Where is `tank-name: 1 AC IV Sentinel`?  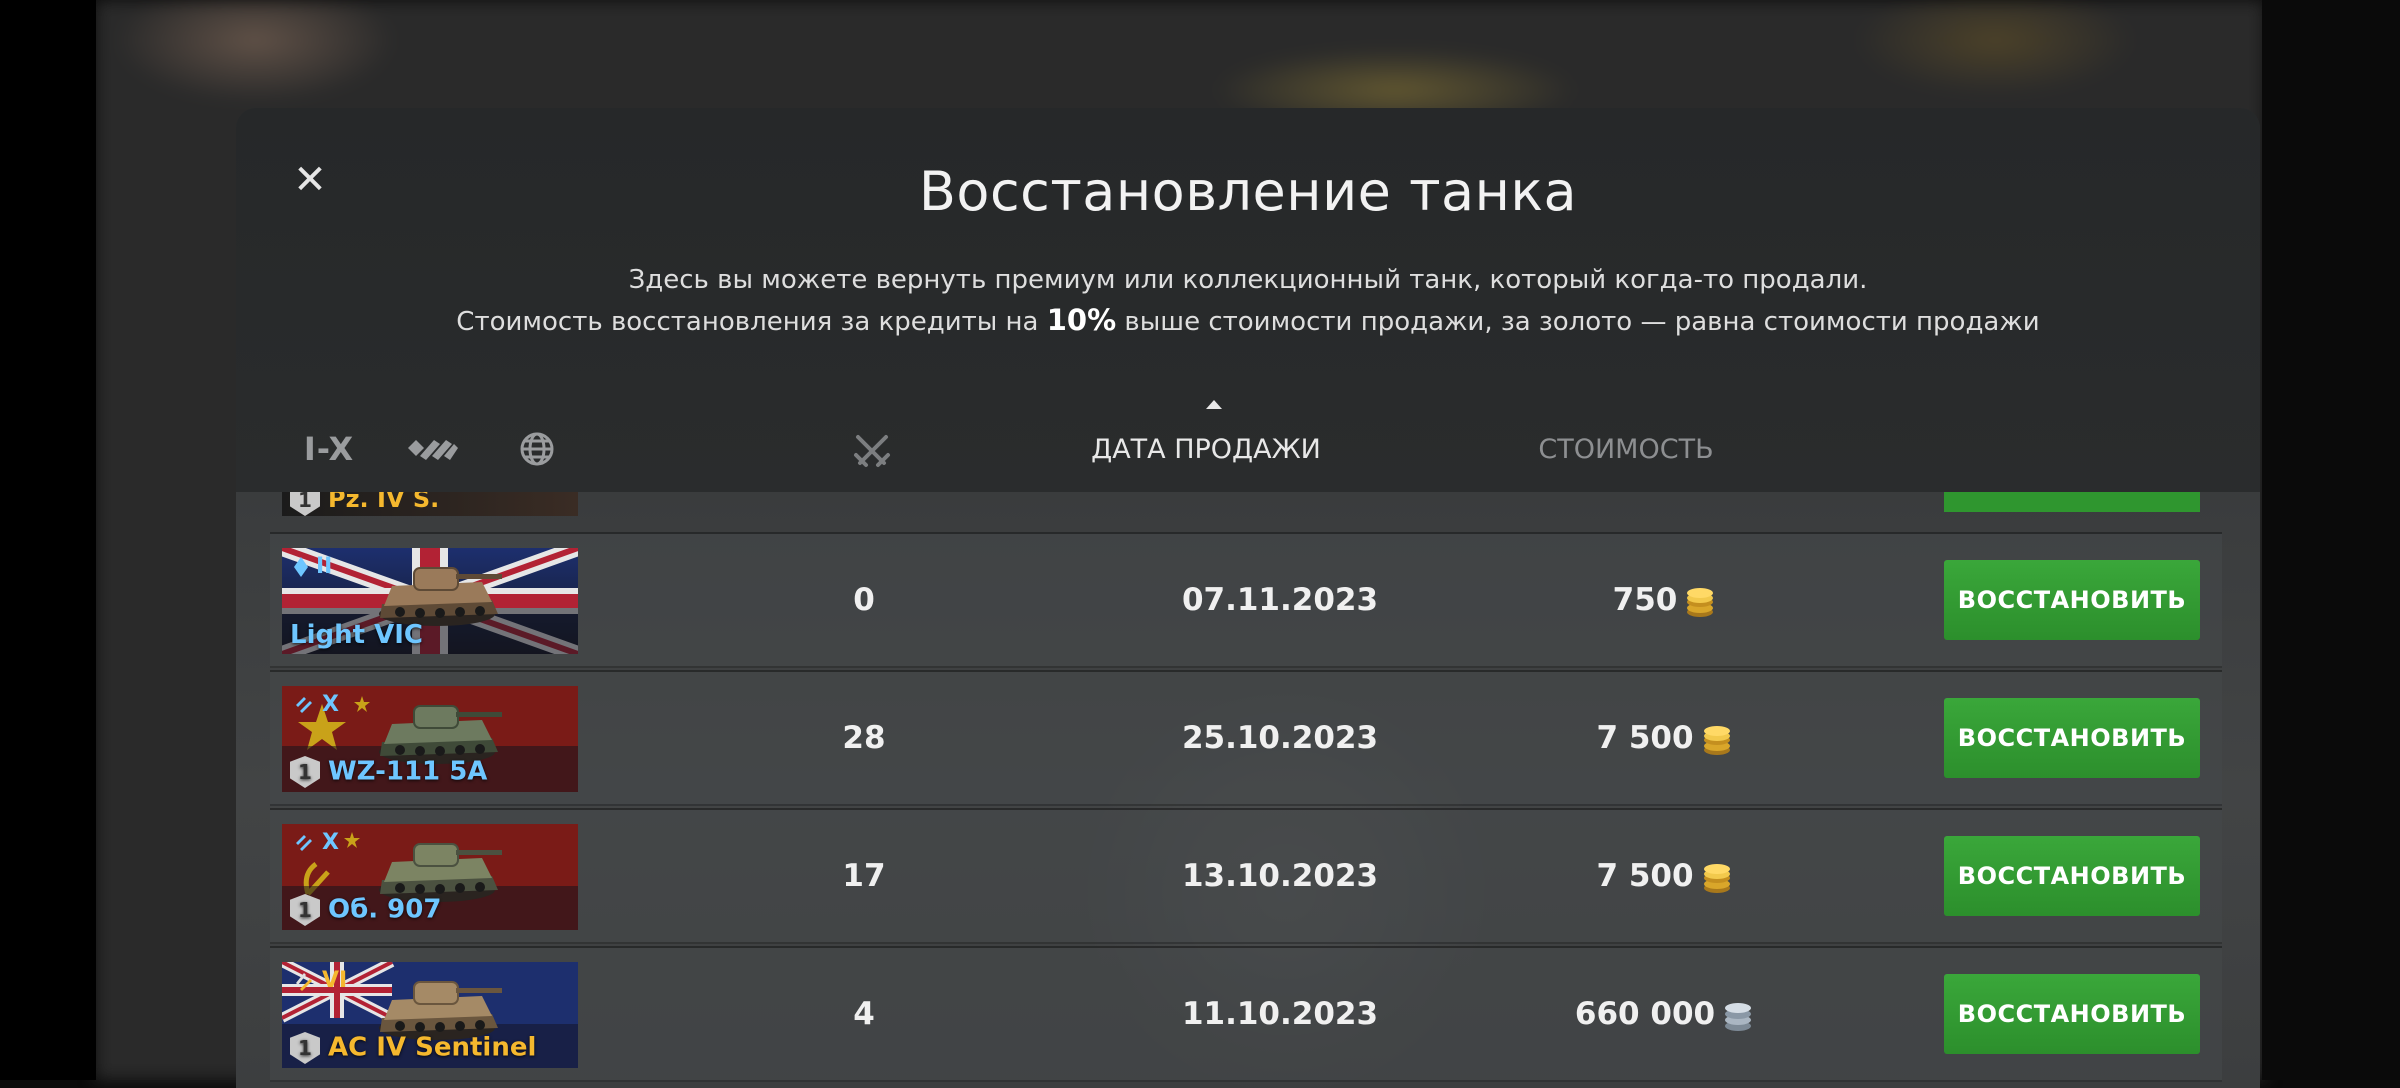
tank-name: 1 AC IV Sentinel is located at coordinates (413, 1048).